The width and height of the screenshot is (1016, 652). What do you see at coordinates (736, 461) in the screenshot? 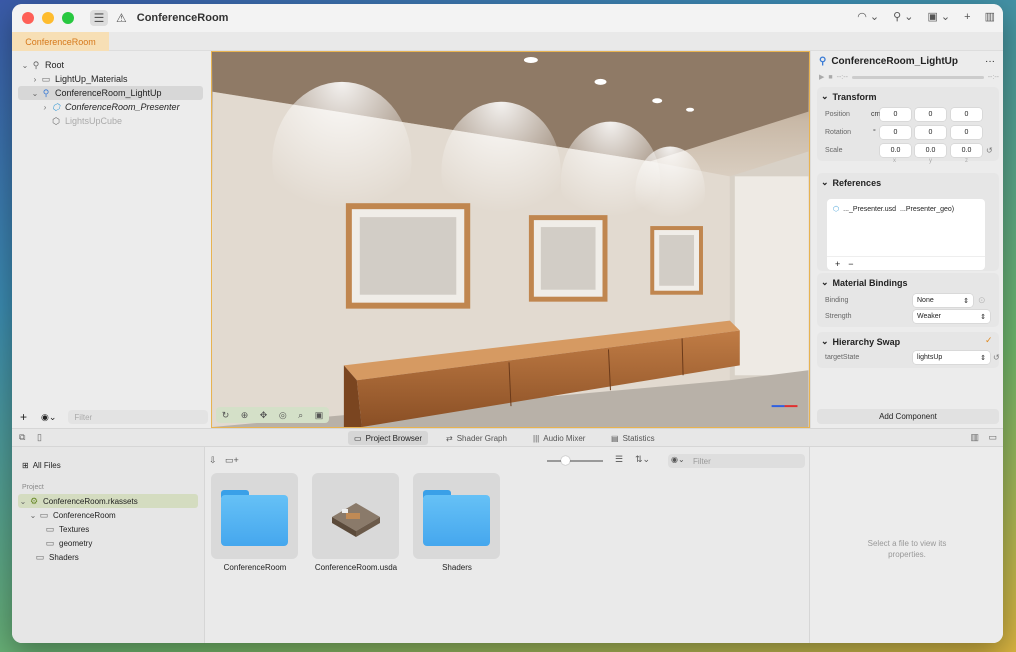
I see `browser-filter-input: Filter` at bounding box center [736, 461].